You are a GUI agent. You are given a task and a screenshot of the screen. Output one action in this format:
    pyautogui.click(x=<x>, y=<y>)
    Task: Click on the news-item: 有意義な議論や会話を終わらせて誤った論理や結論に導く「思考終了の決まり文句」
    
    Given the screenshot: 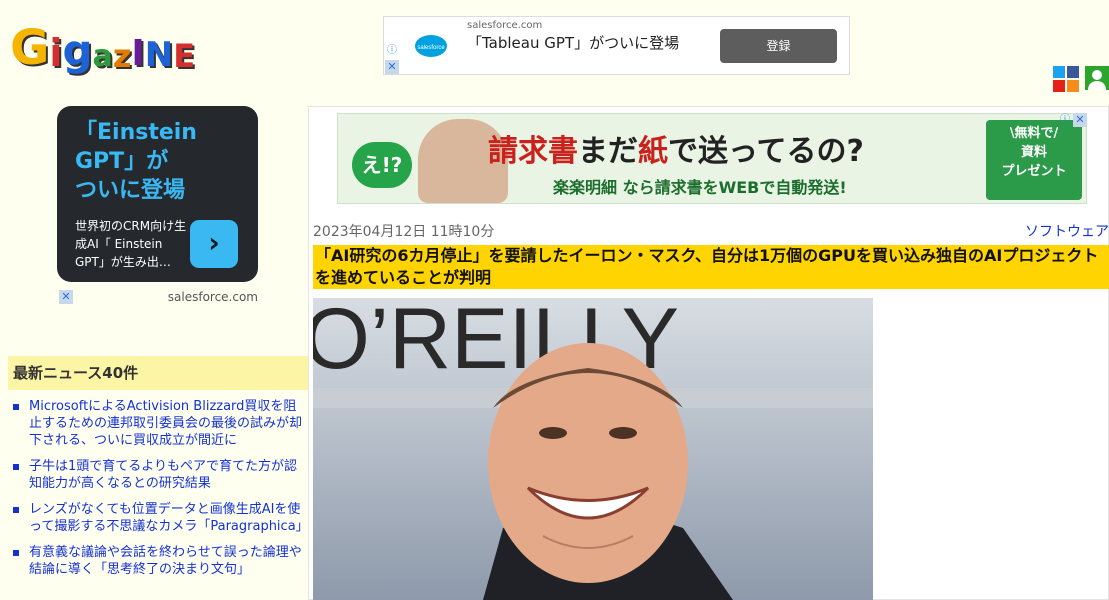 What is the action you would take?
    pyautogui.click(x=159, y=561)
    